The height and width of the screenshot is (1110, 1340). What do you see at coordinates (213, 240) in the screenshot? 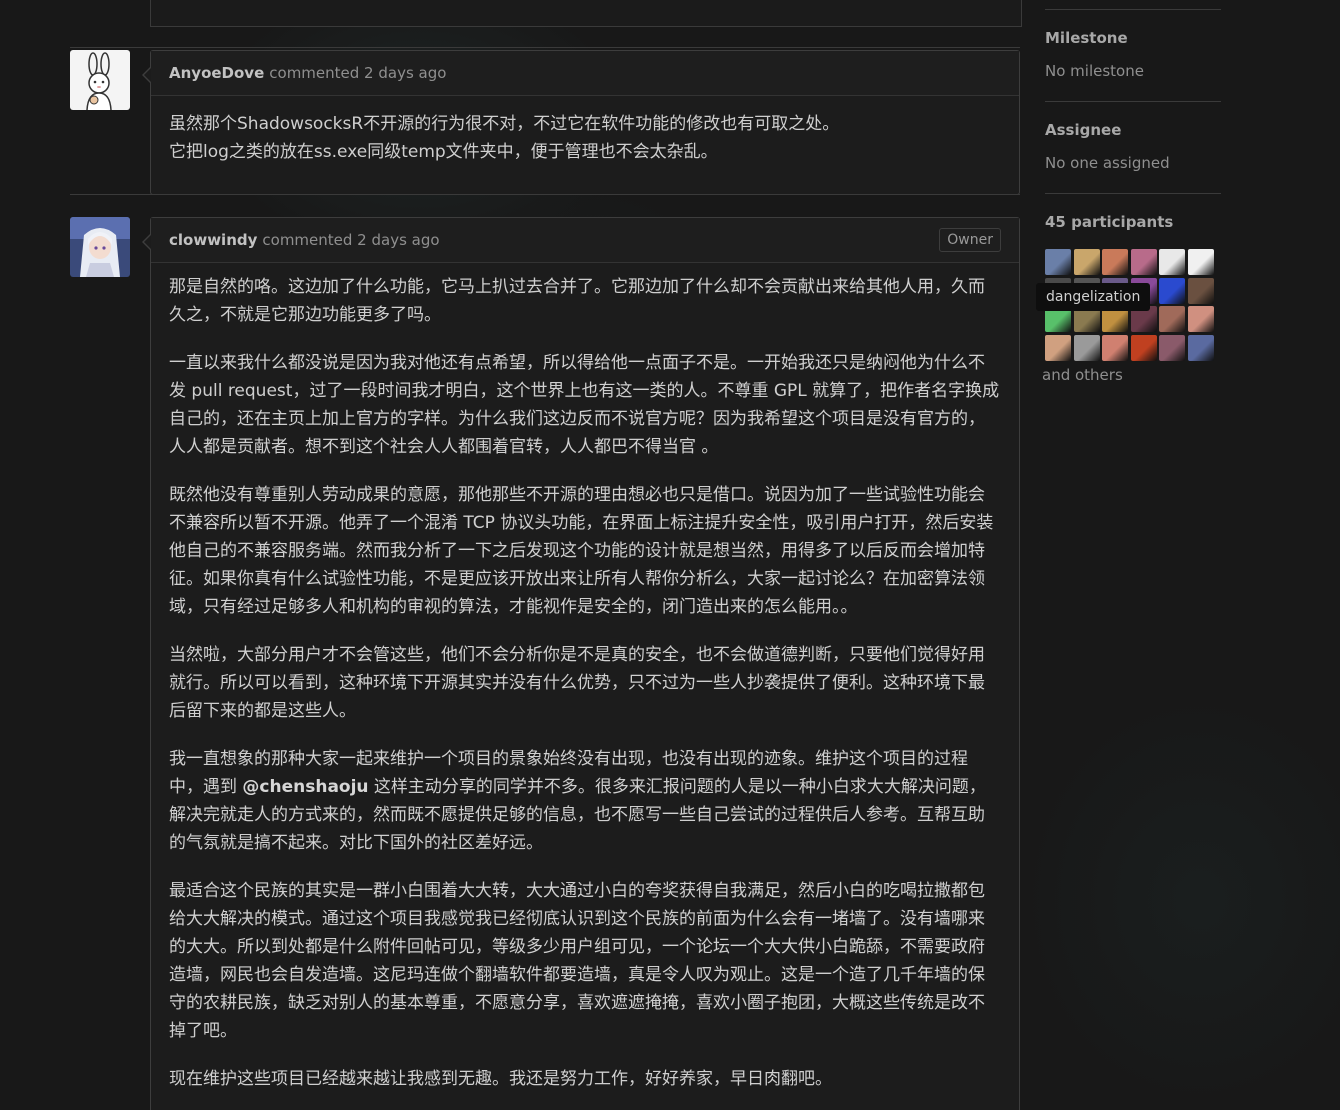
I see `comment-author: clowwindy` at bounding box center [213, 240].